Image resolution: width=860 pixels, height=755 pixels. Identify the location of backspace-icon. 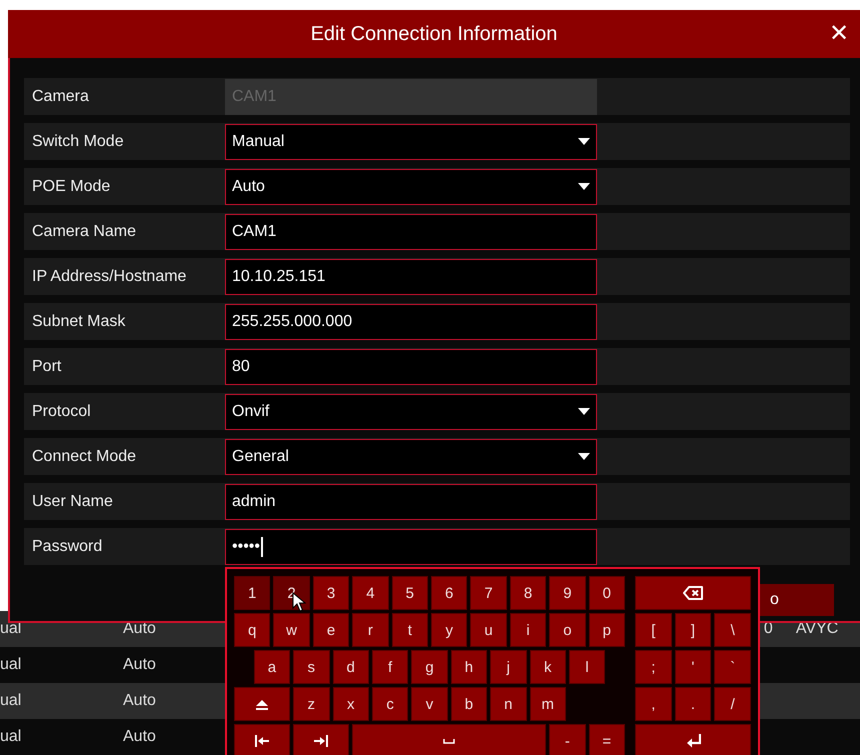
(693, 593).